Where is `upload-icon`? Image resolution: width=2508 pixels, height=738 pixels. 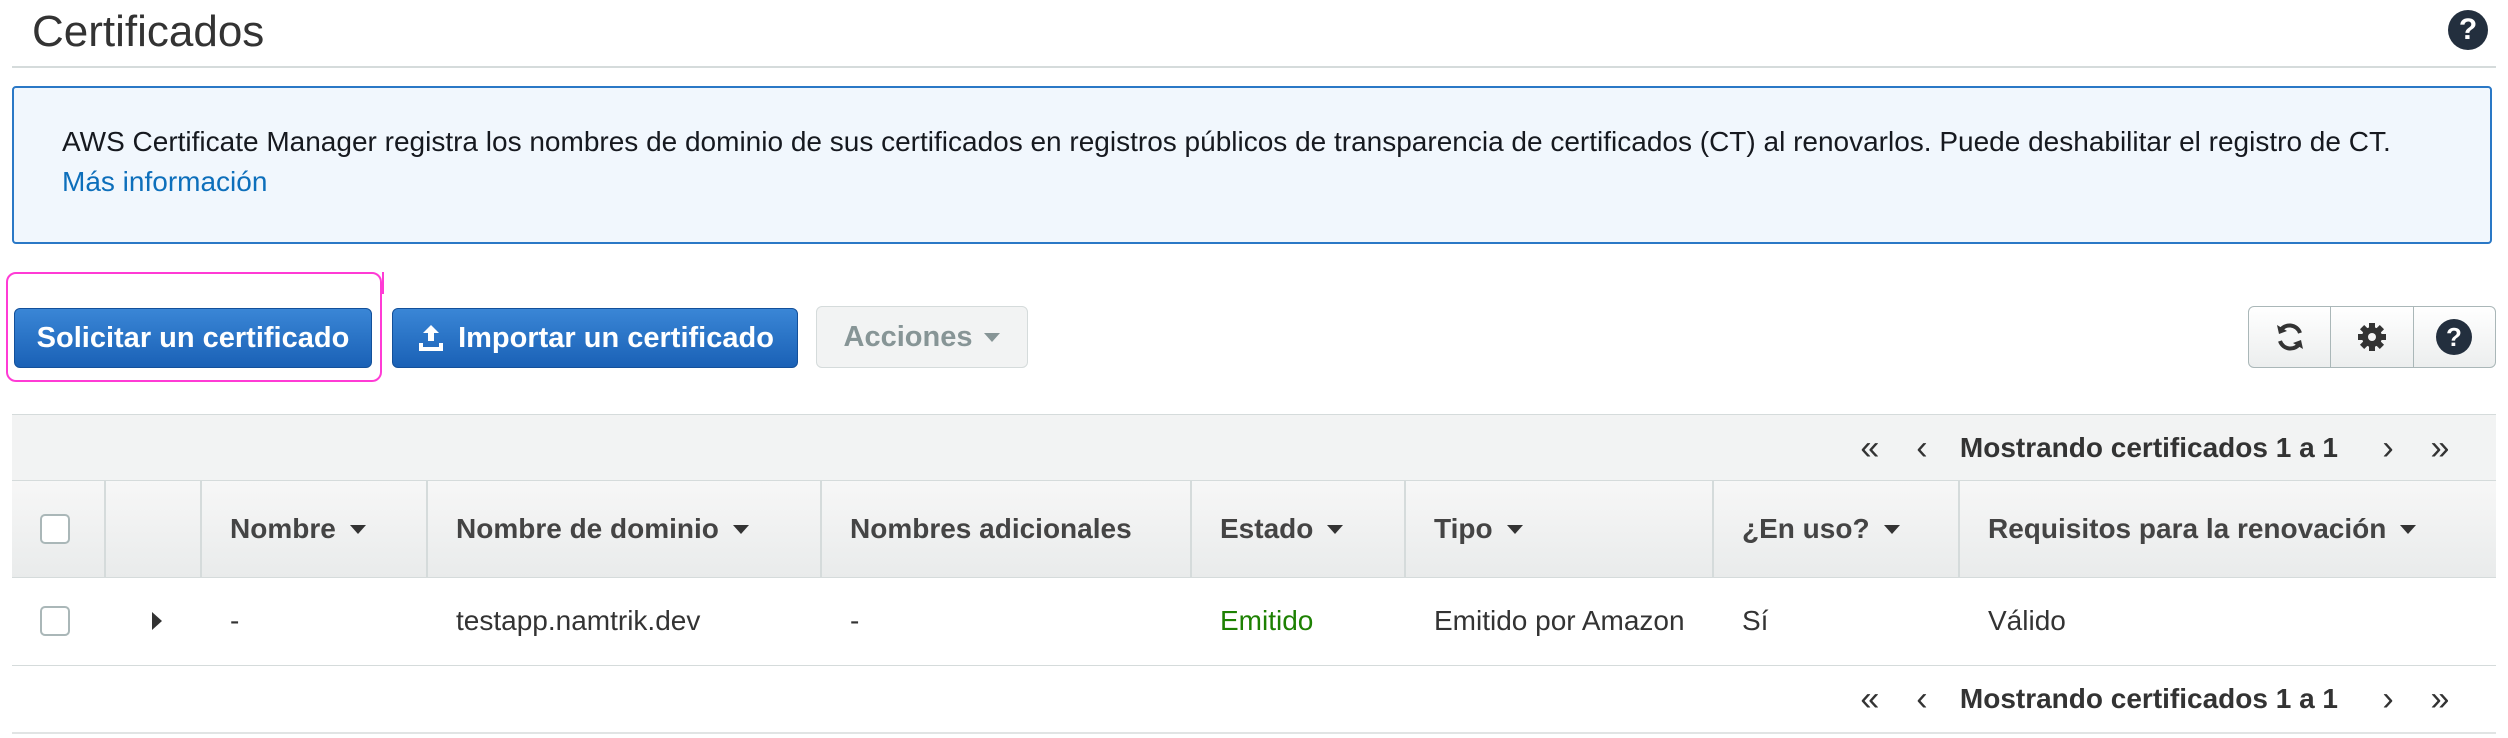 upload-icon is located at coordinates (431, 338).